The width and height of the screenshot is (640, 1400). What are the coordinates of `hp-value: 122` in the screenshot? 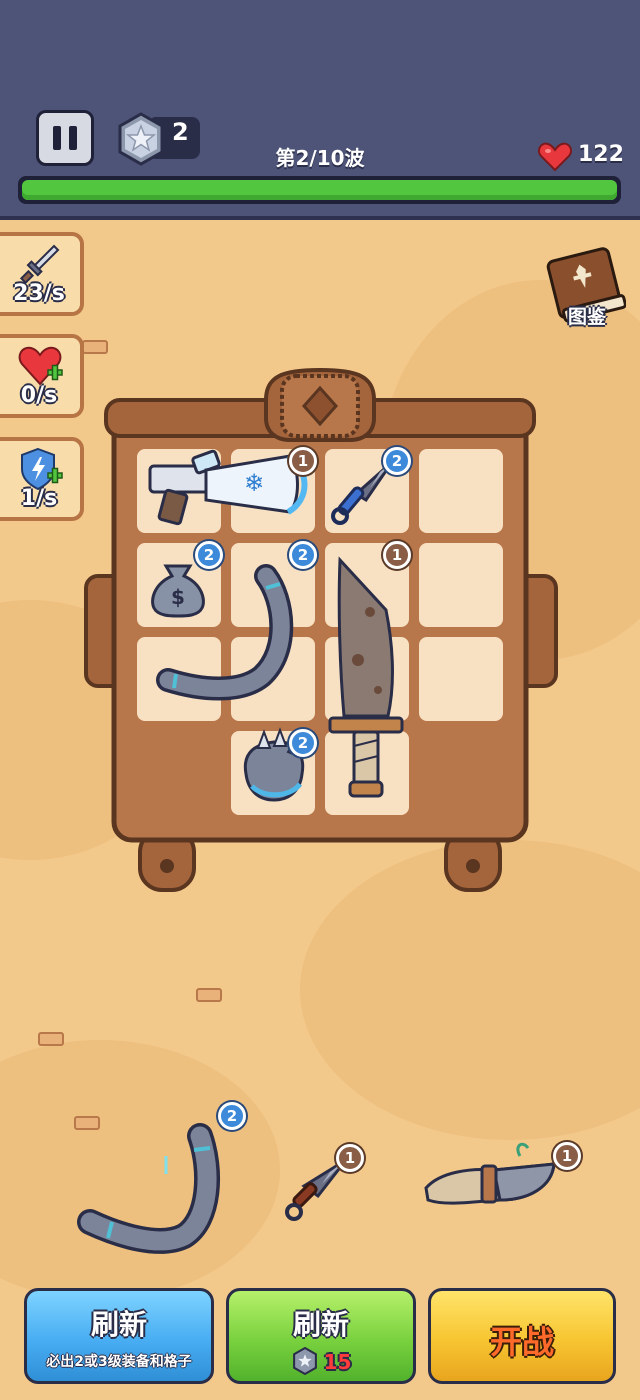 It's located at (601, 154).